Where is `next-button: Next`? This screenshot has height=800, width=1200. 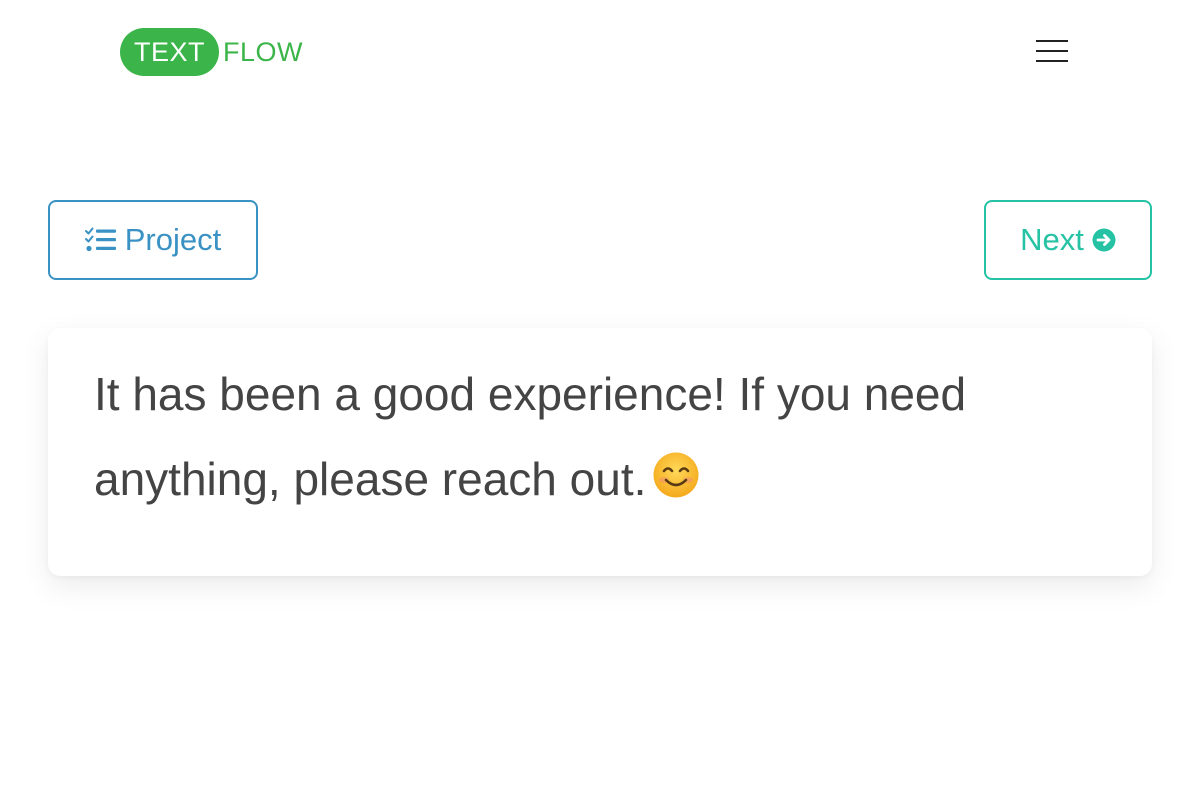
next-button: Next is located at coordinates (1068, 240).